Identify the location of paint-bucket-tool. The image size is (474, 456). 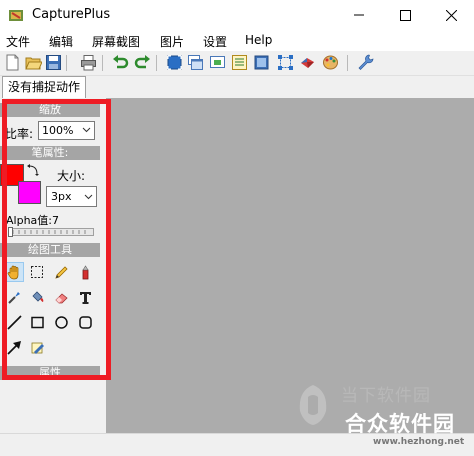
(37, 297).